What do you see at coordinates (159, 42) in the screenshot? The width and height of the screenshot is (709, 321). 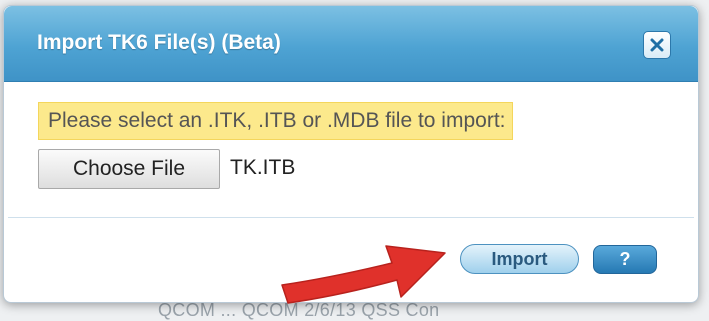 I see `dialog-title: Import TK6 File(s) (Beta)` at bounding box center [159, 42].